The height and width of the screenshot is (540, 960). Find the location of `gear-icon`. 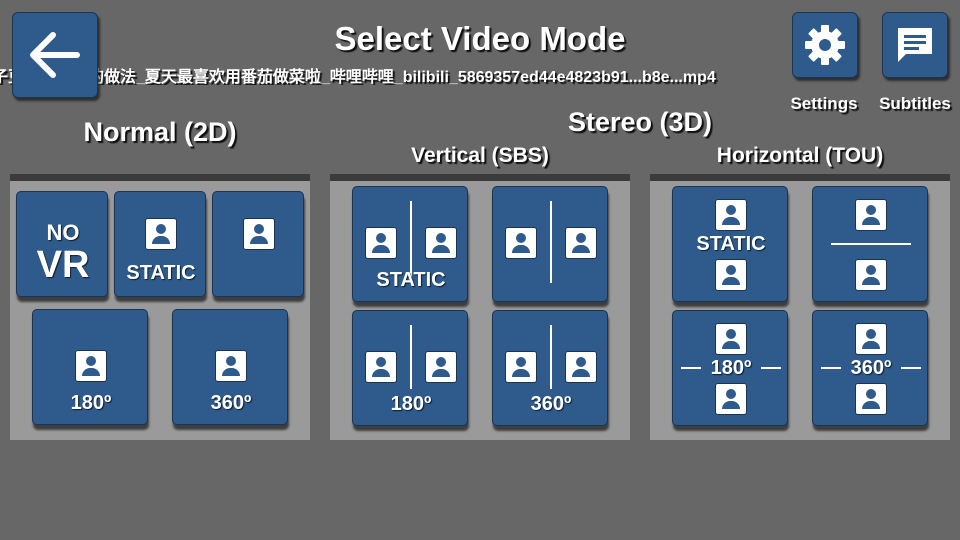

gear-icon is located at coordinates (825, 45).